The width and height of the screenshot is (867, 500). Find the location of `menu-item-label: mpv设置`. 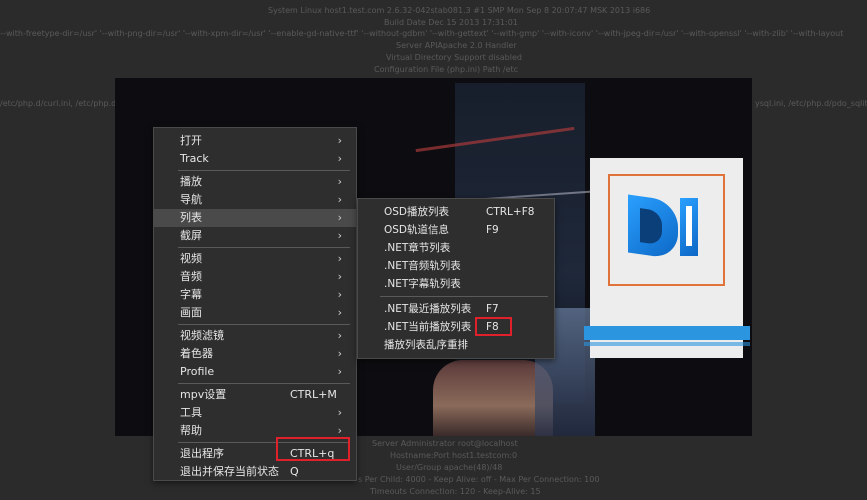

menu-item-label: mpv设置 is located at coordinates (203, 394).